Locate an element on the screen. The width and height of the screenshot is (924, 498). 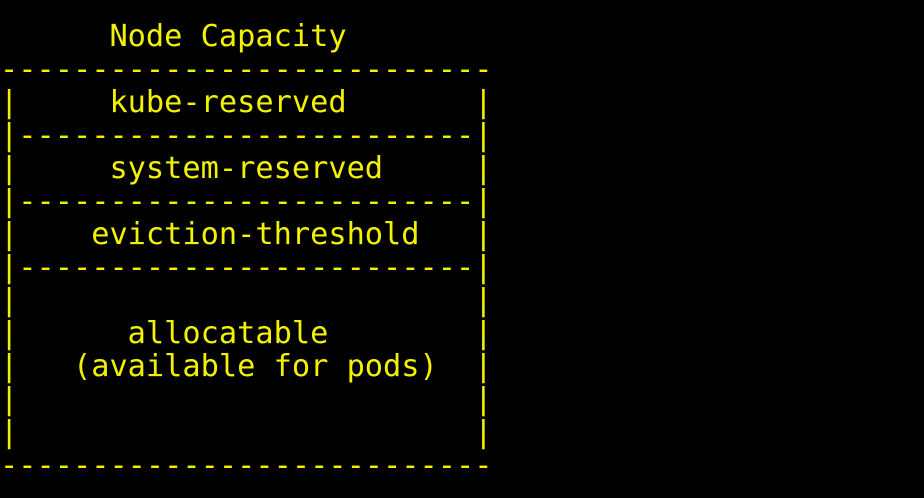
row-system-reserved: | system-reserved | is located at coordinates (246, 168).